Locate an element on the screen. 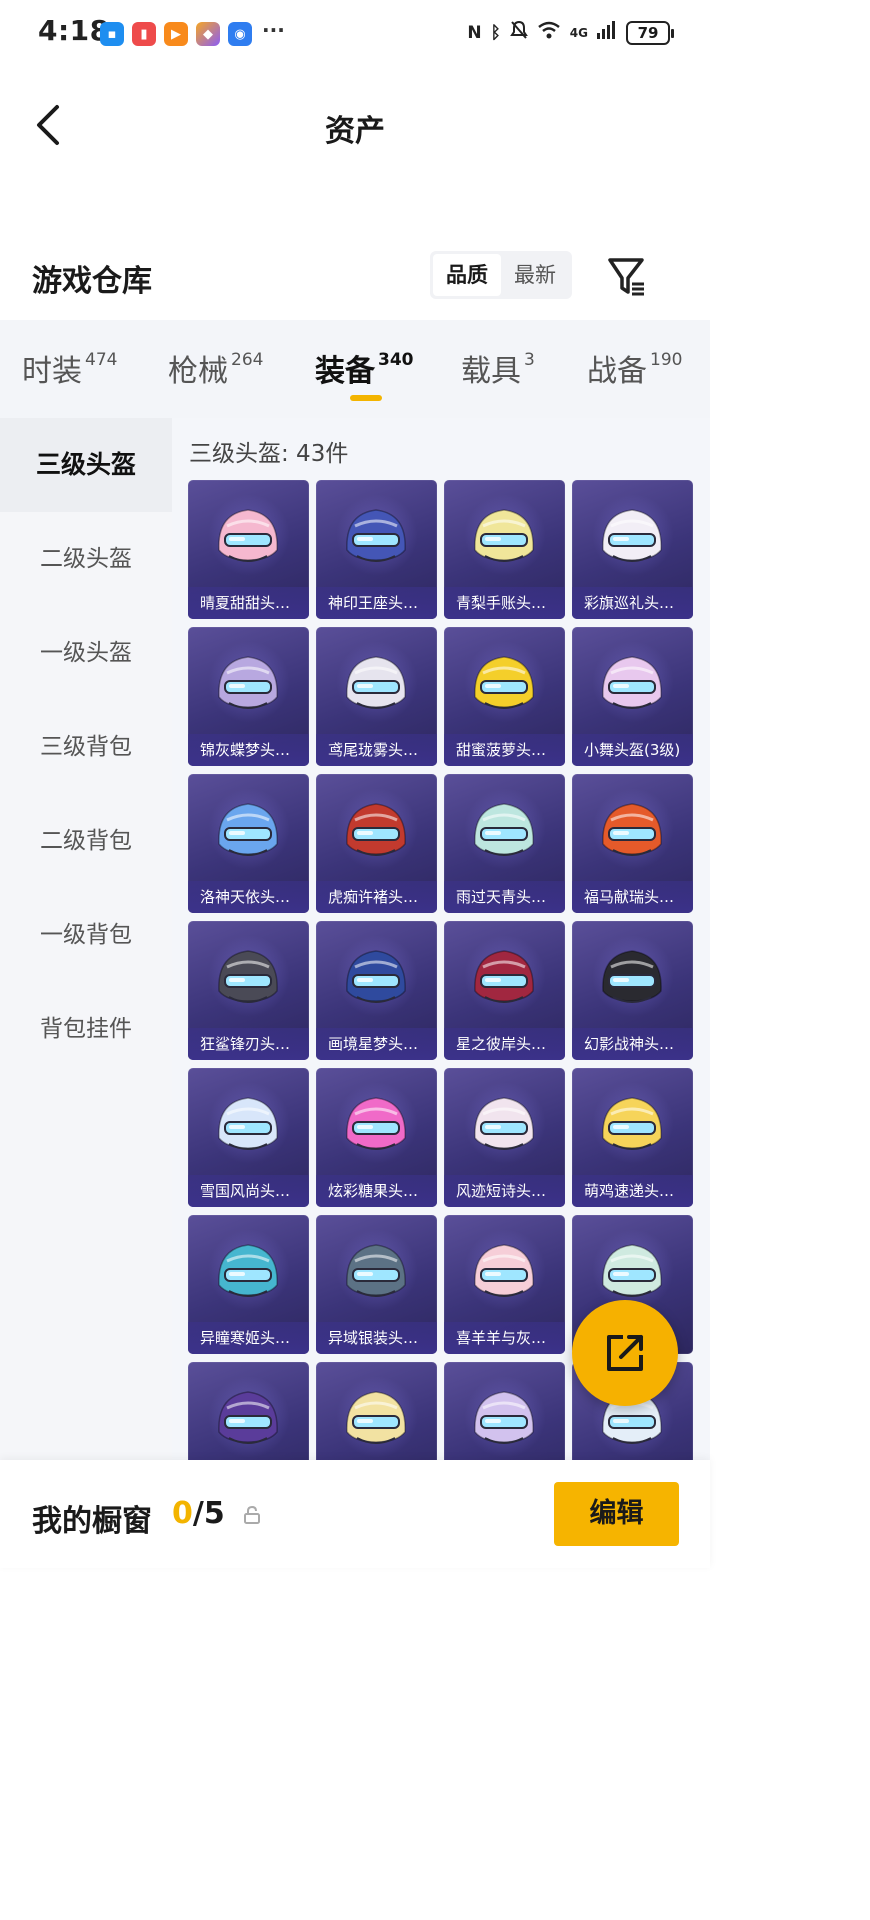 Image resolution: width=870 pixels, height=1920 pixels. book-app-icon: ▮ is located at coordinates (144, 34).